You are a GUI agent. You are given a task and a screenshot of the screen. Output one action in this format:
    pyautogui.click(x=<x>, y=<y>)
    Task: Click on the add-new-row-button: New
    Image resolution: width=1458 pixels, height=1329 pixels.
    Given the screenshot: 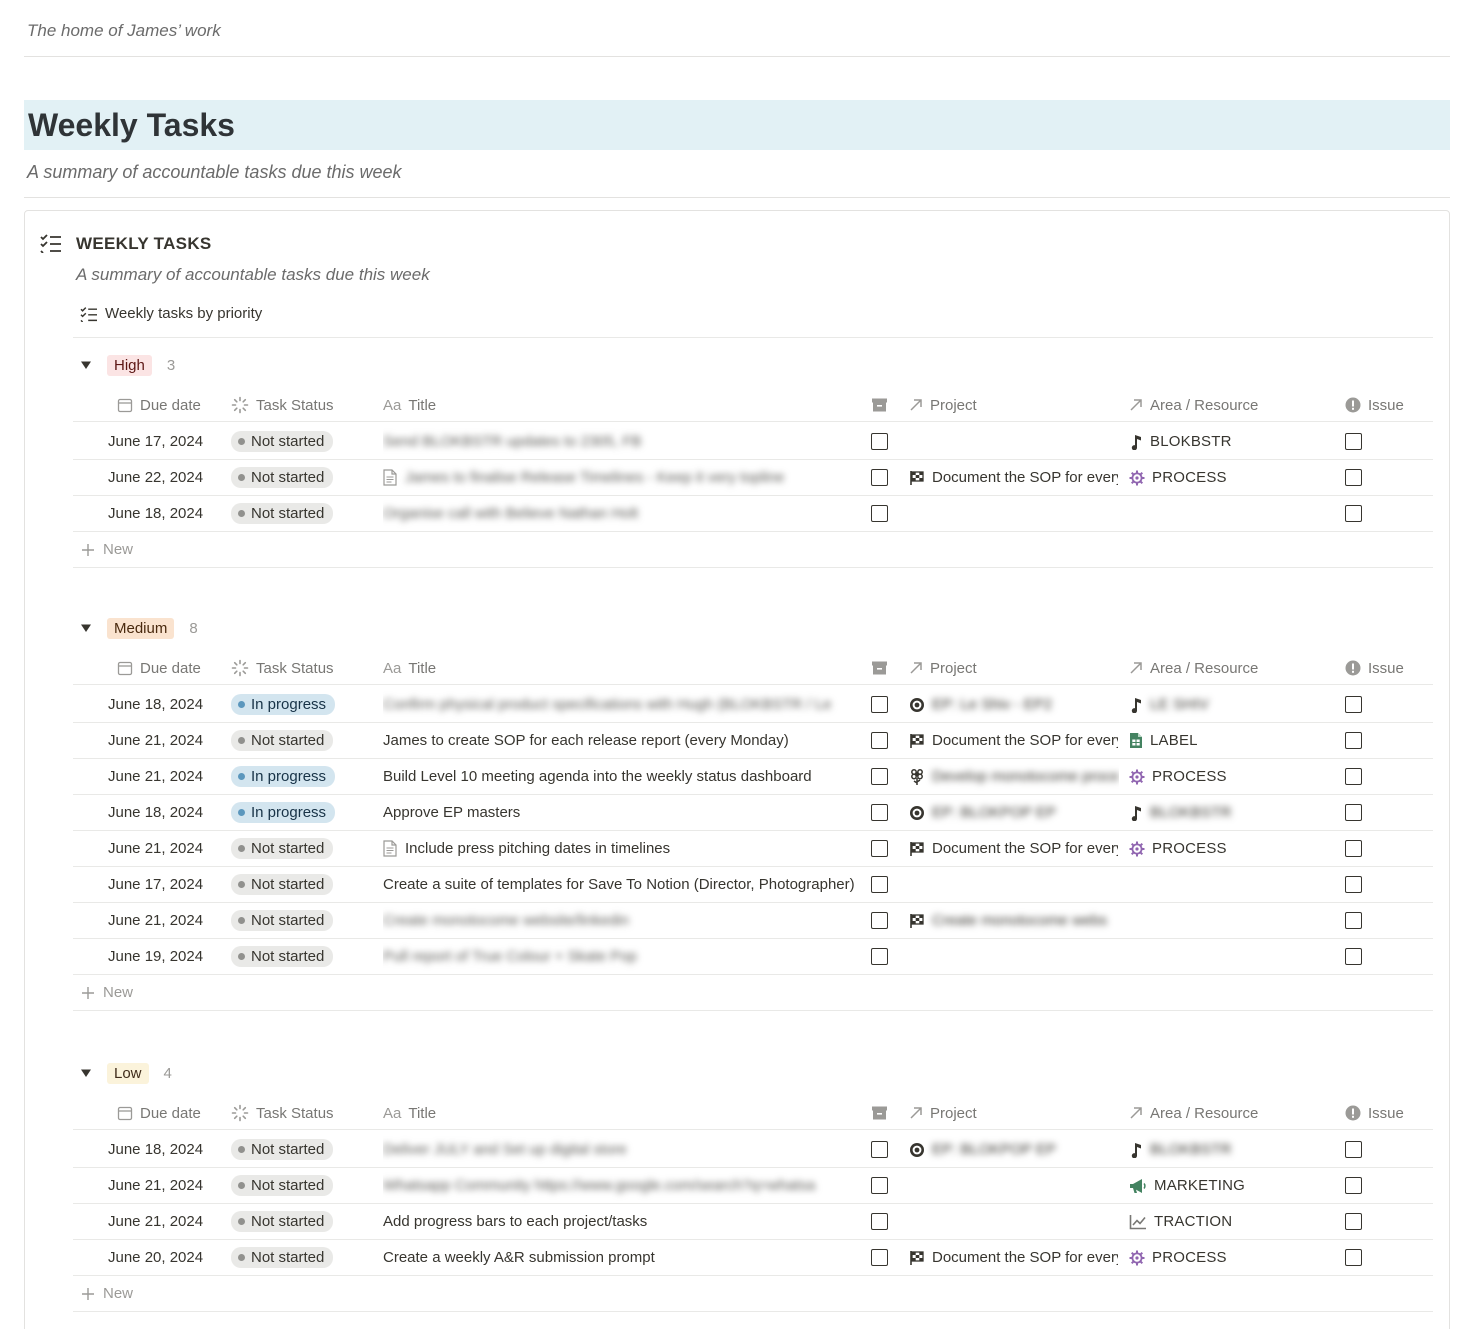 What is the action you would take?
    pyautogui.click(x=753, y=1294)
    